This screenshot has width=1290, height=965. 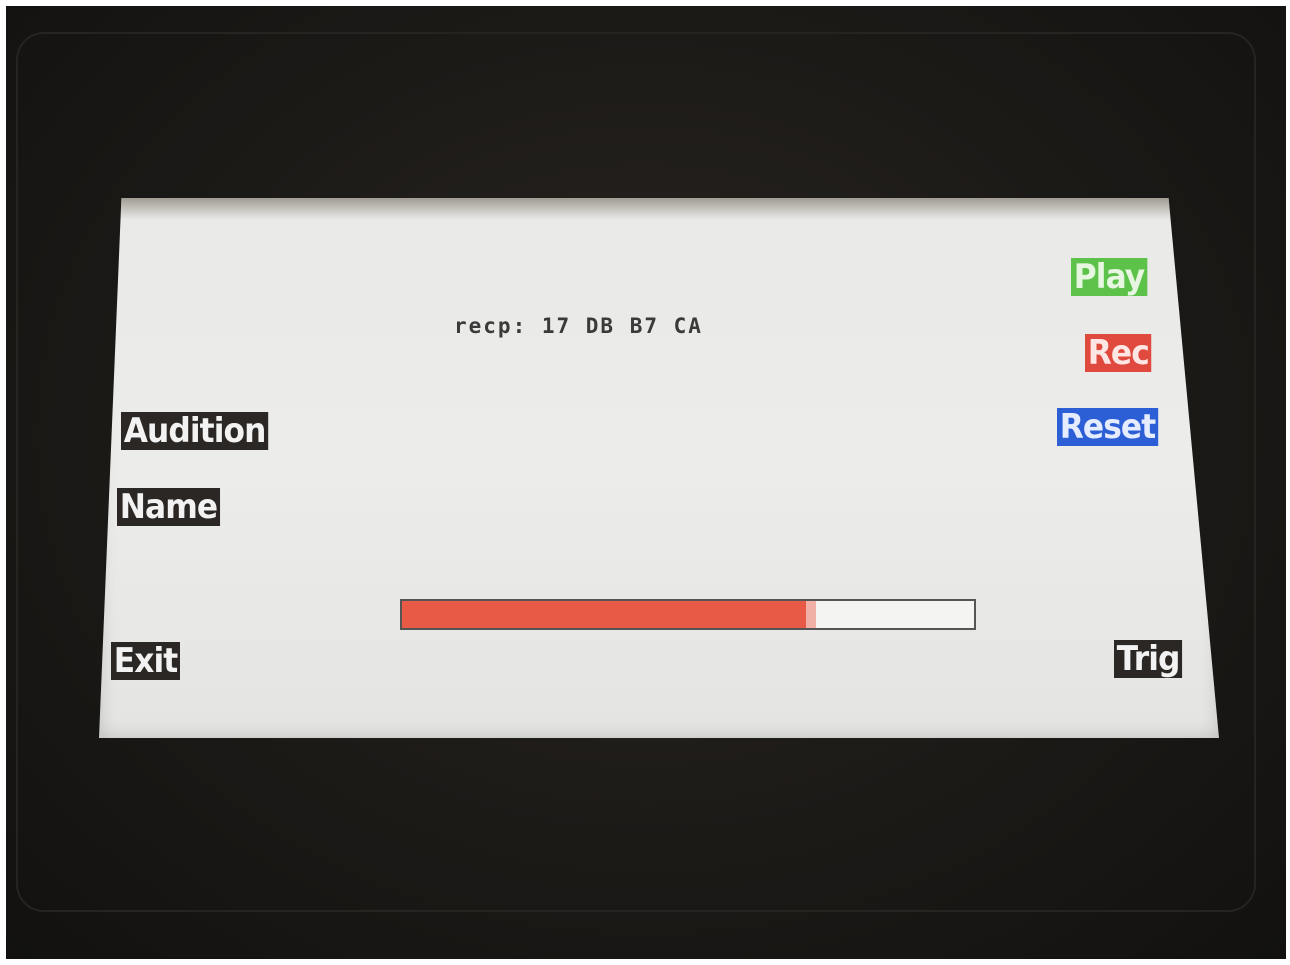 I want to click on audition-button: Audition, so click(x=195, y=431).